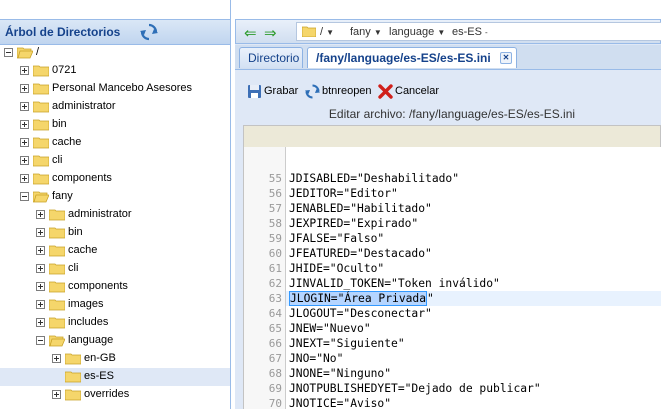 Image resolution: width=661 pixels, height=409 pixels. I want to click on tree-node-label: includes, so click(88, 322).